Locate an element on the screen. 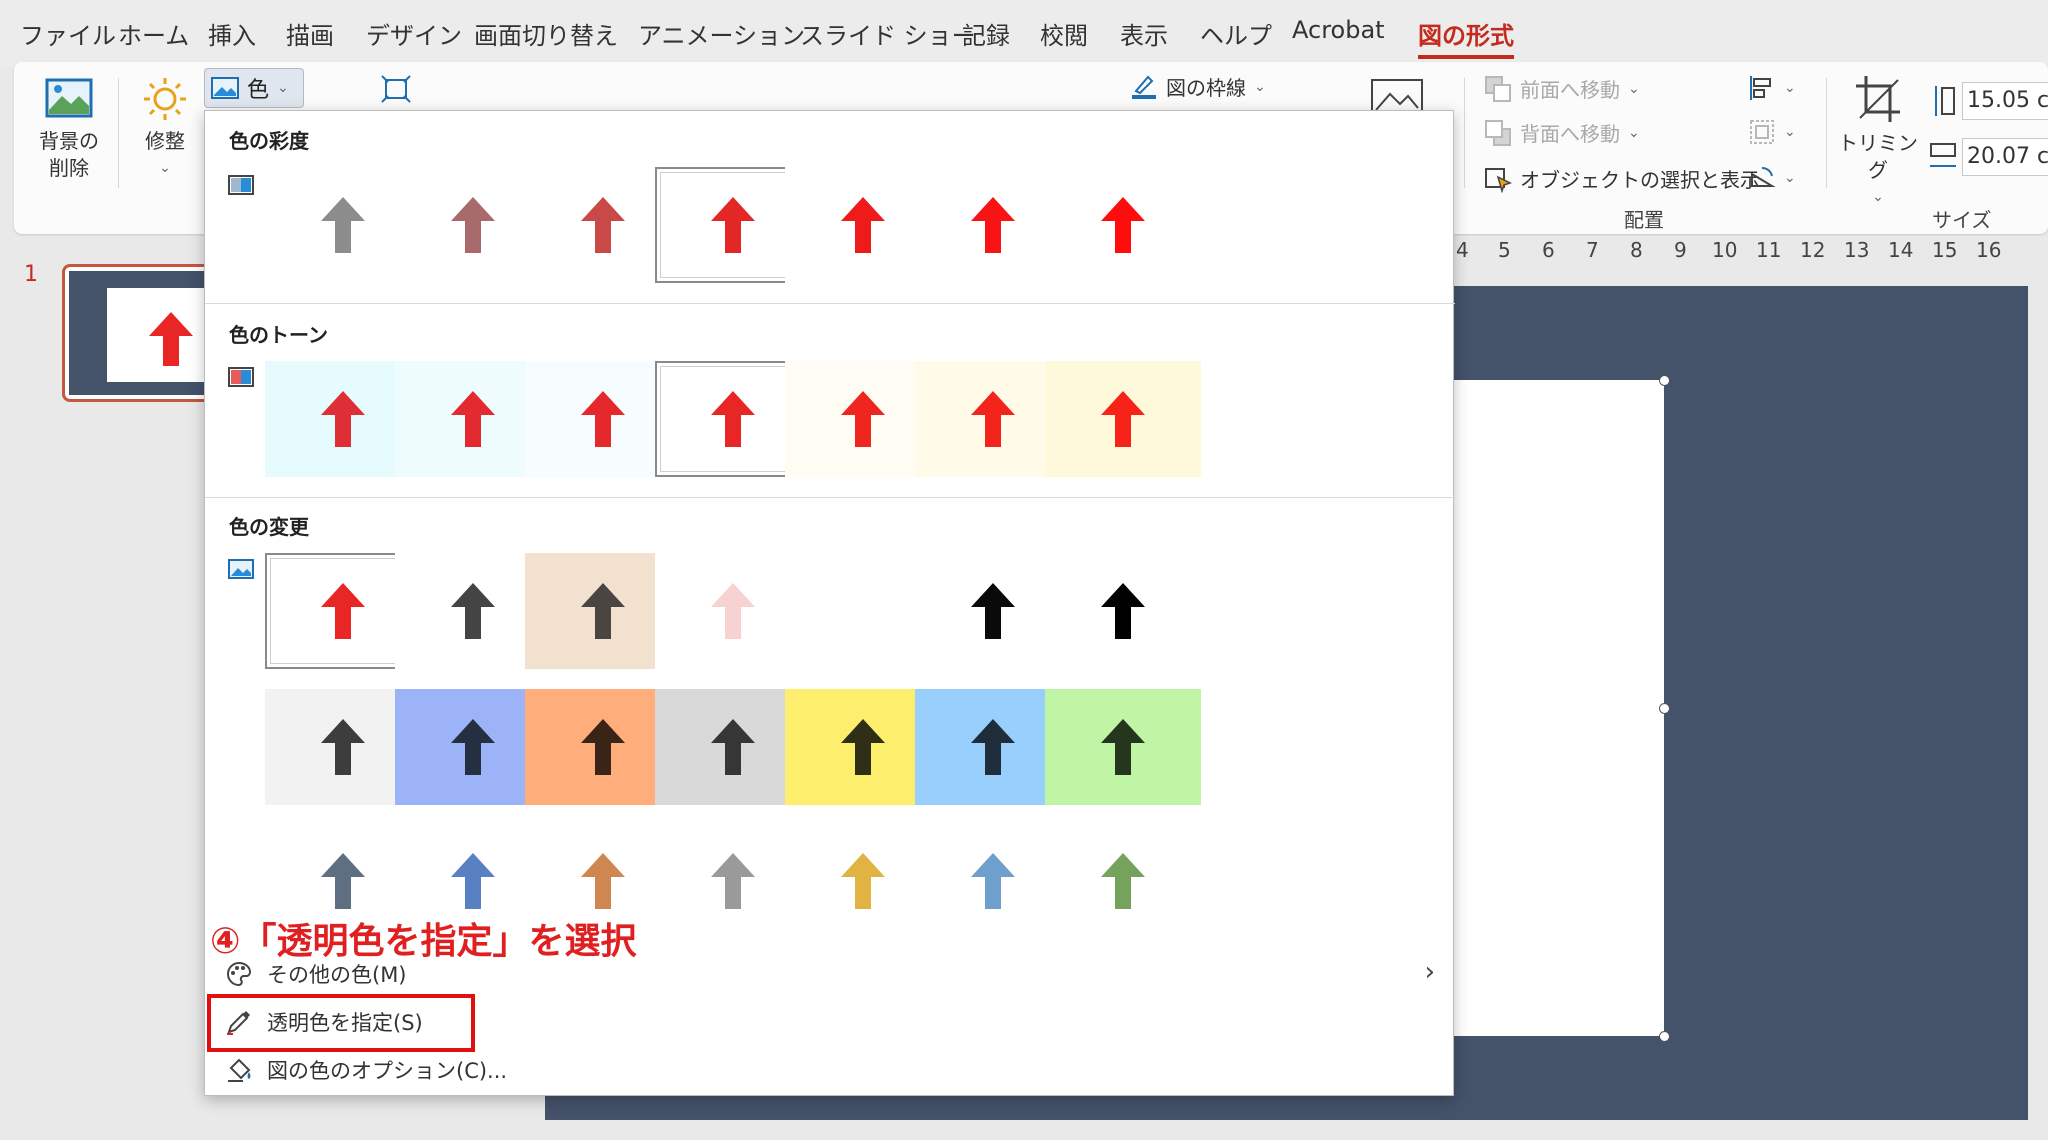  horizontal-ruler: 4 5 6 7 8 9 10 11 12 13 14 15 16 is located at coordinates (1749, 251).